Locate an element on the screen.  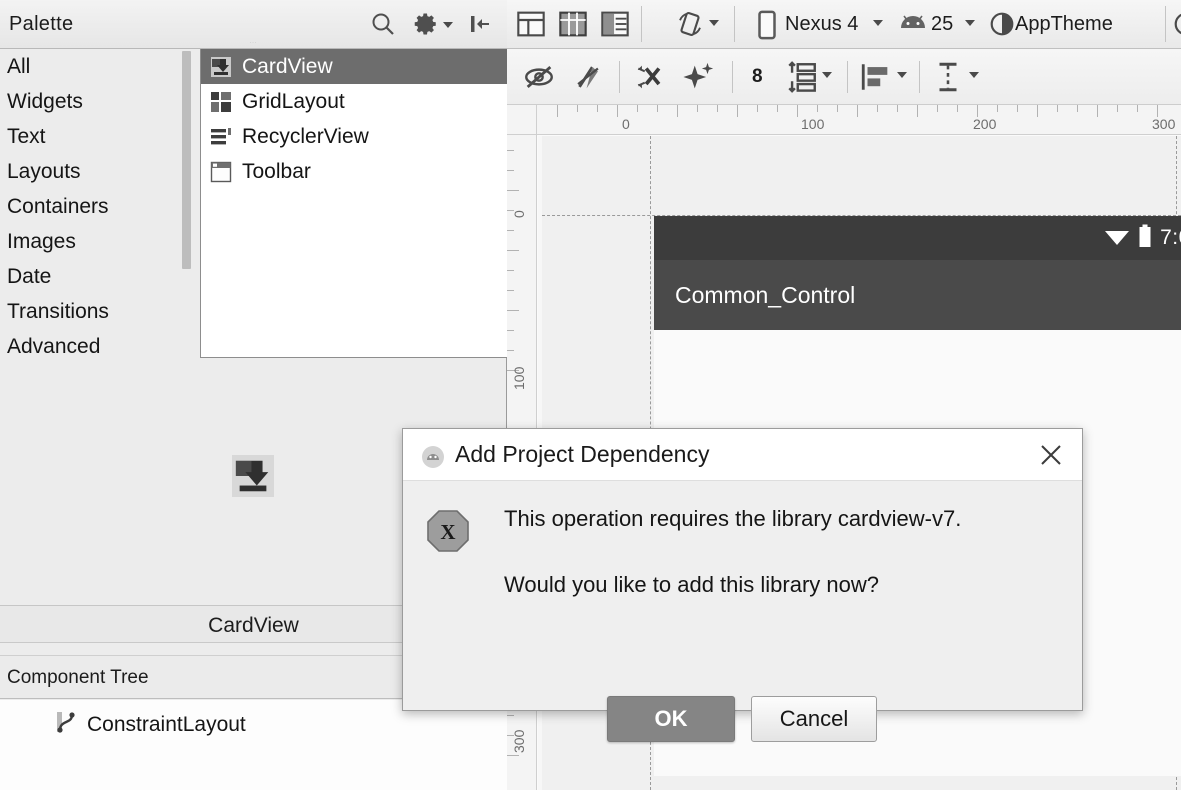
design-toolbar-secondary: 8 is located at coordinates (844, 77).